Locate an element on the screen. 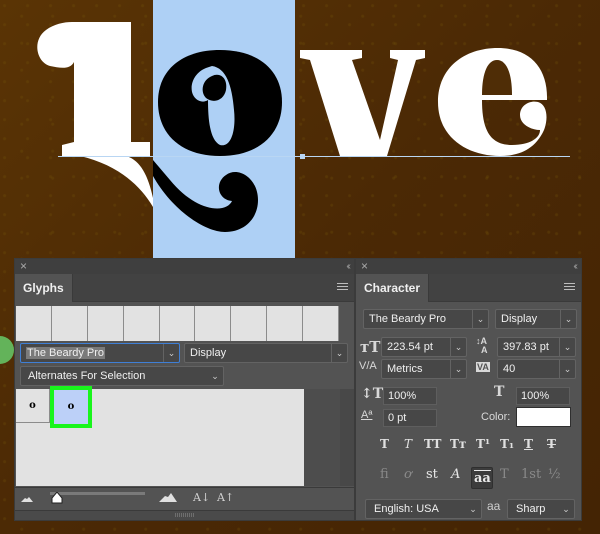  subscript-button: T₁ is located at coordinates (507, 444).